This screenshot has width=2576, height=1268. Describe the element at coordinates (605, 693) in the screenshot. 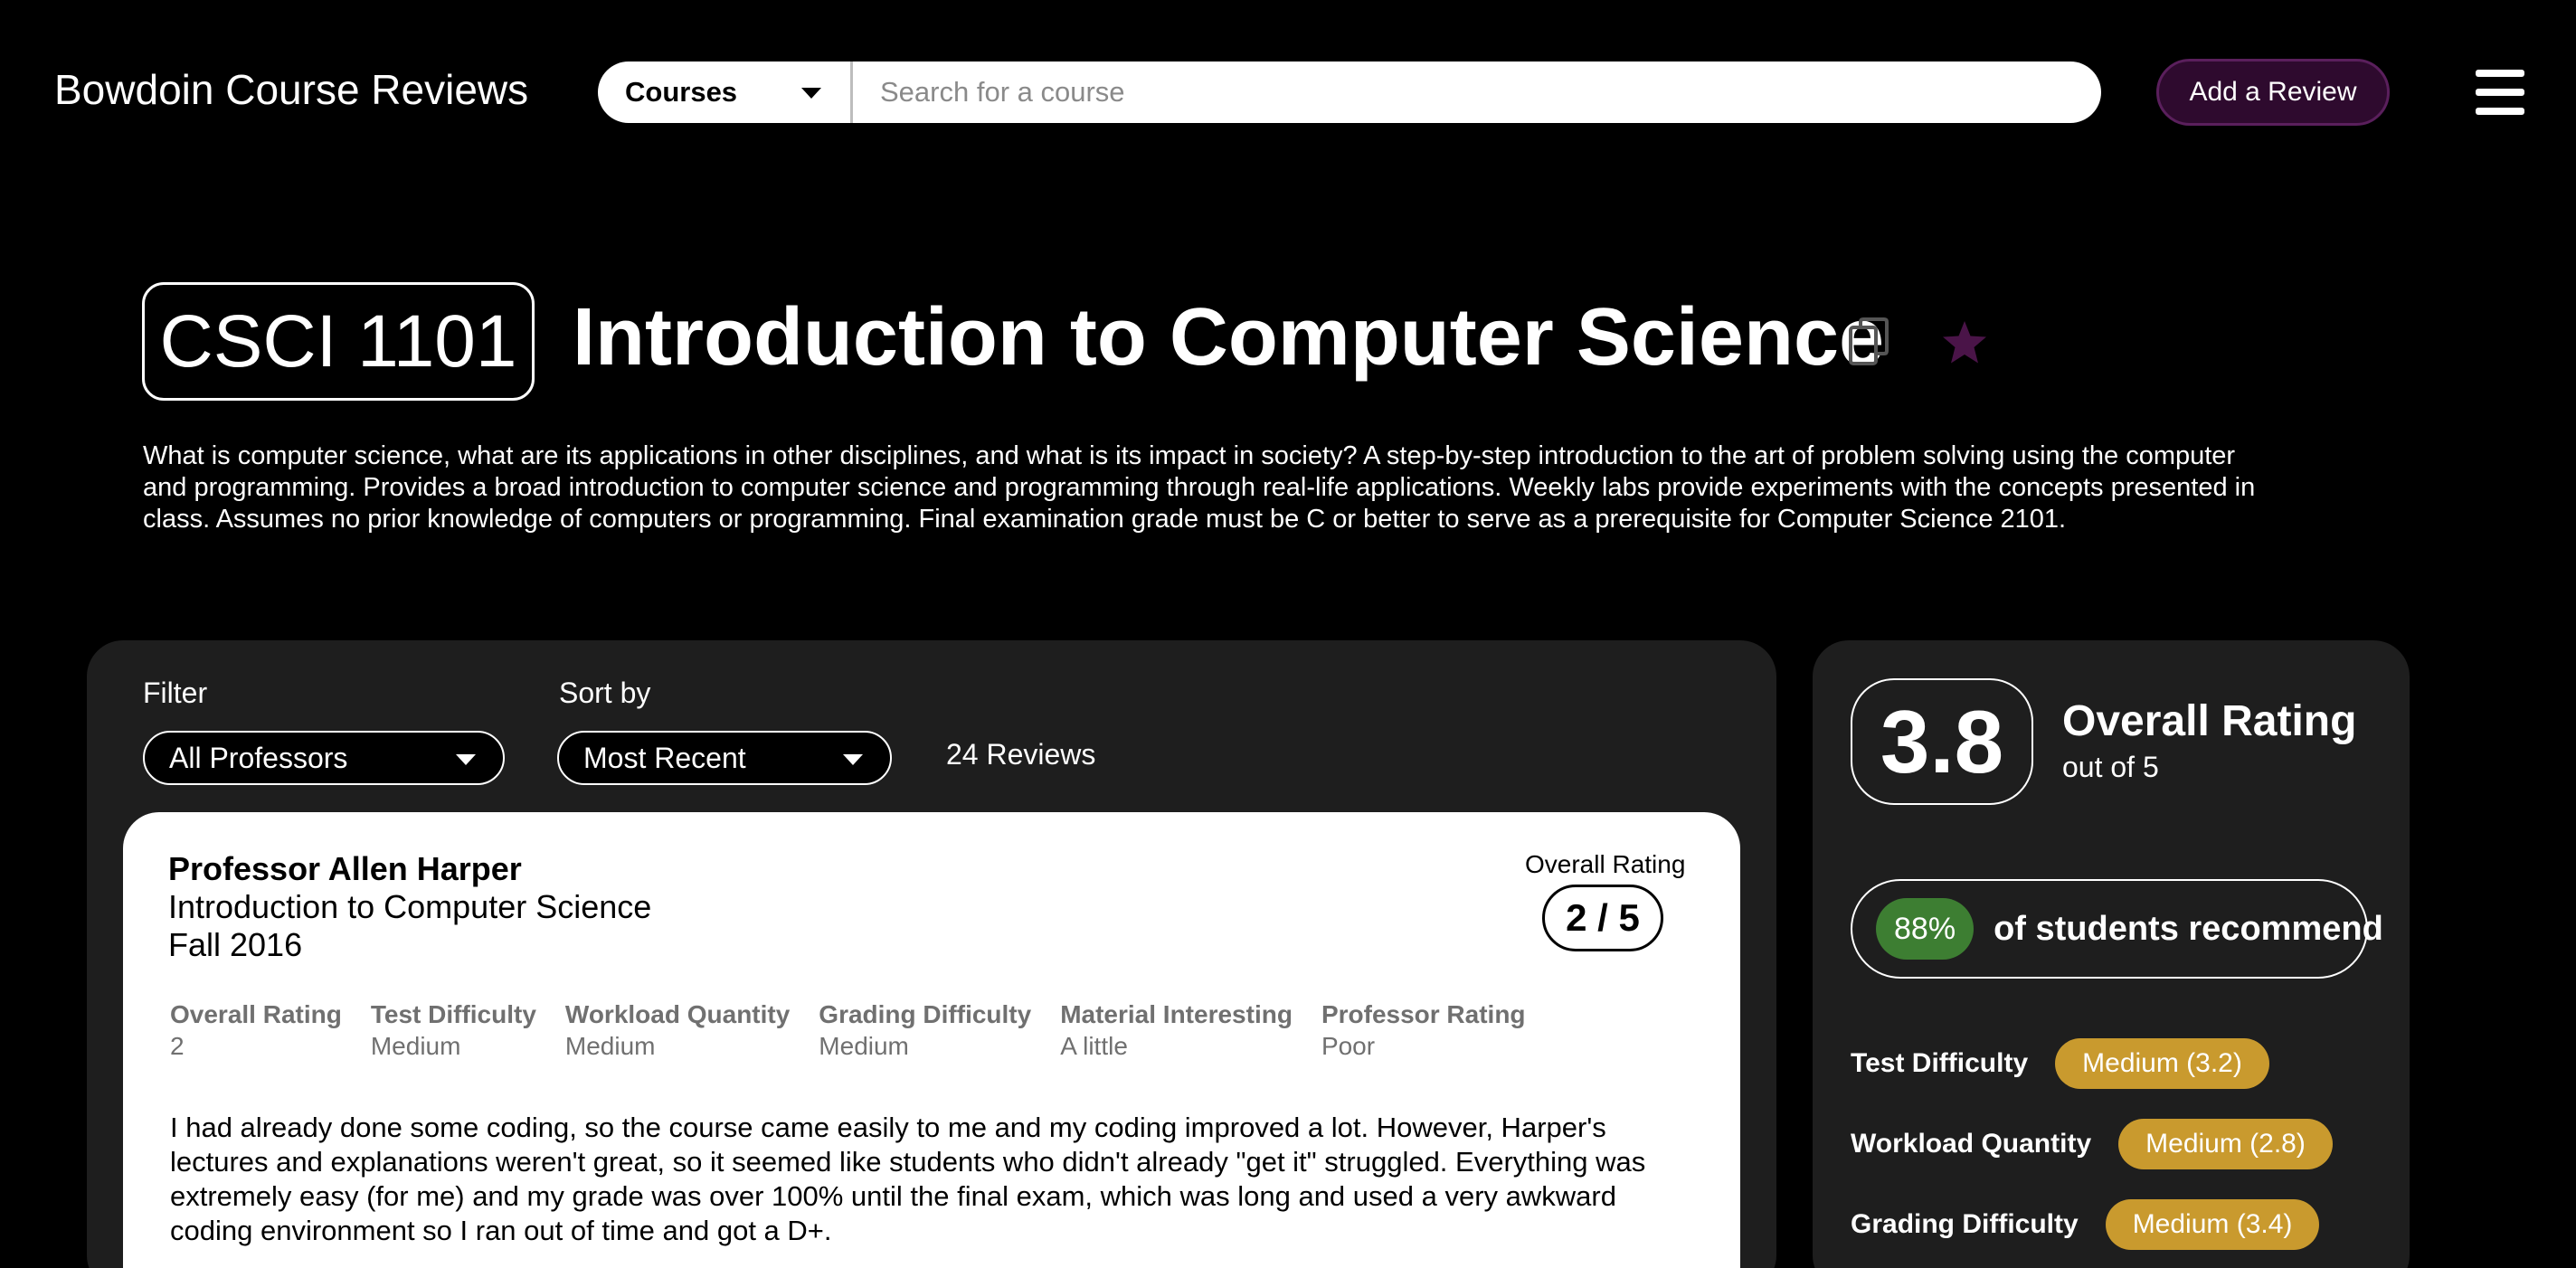

I see `sort-label: Sort by` at that location.